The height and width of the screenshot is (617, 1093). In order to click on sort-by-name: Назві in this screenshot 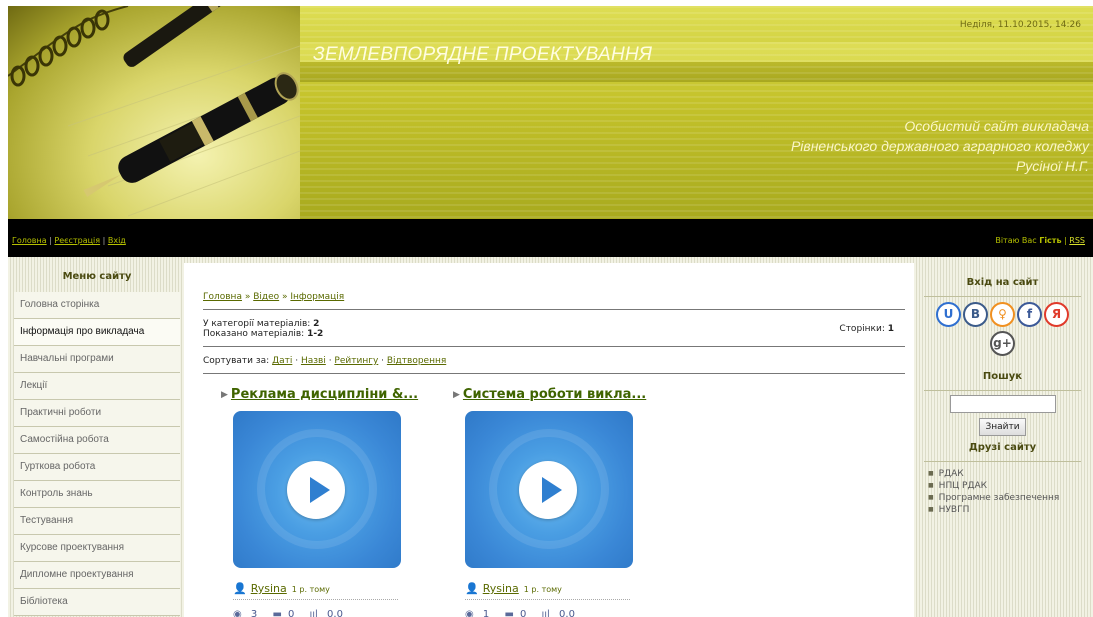, I will do `click(313, 361)`.